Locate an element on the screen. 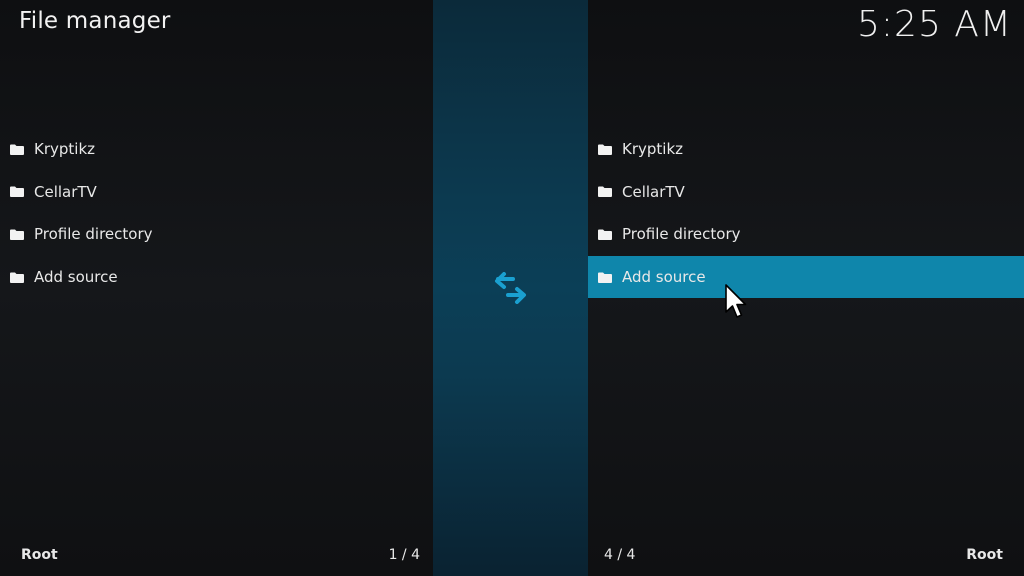 This screenshot has height=576, width=1024. right-list-item-profile-directory: Profile directory is located at coordinates (806, 234).